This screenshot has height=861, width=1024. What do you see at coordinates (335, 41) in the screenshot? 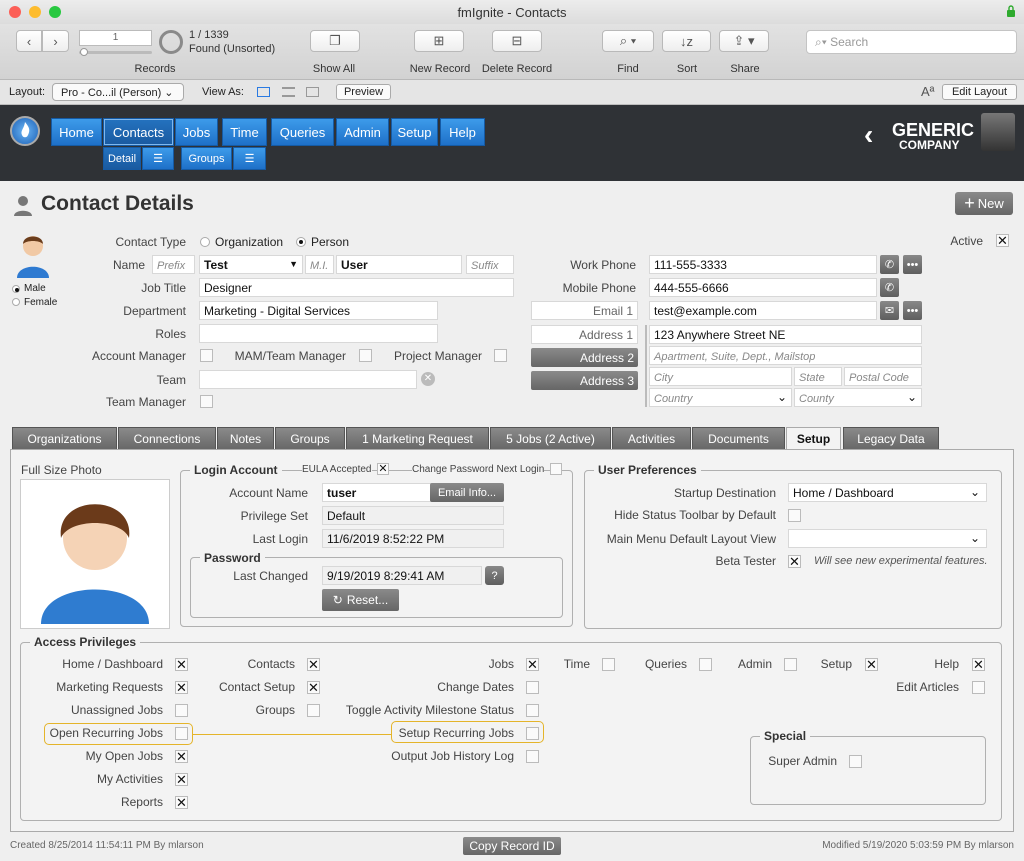
I see `show-all-button: ❐` at bounding box center [335, 41].